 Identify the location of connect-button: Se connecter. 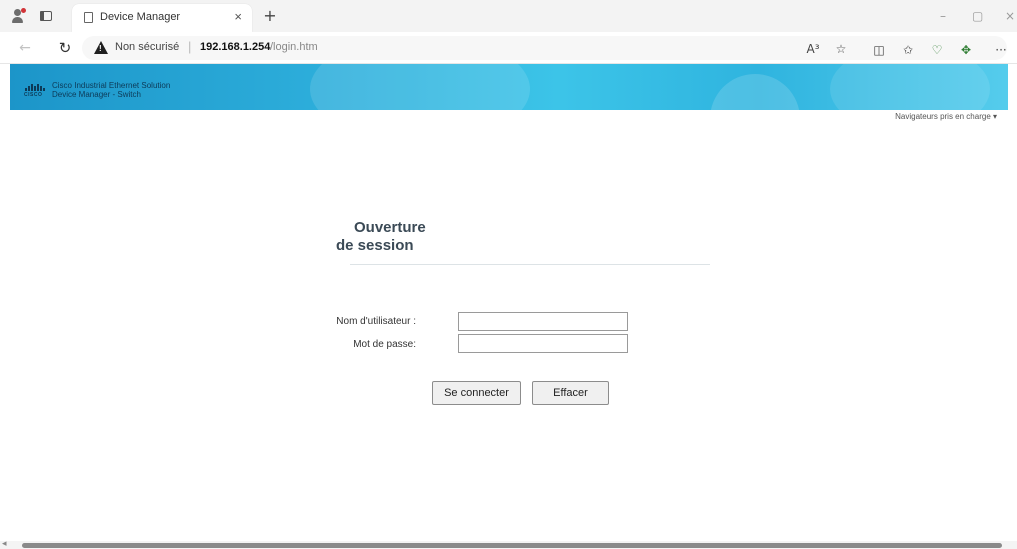
(476, 393).